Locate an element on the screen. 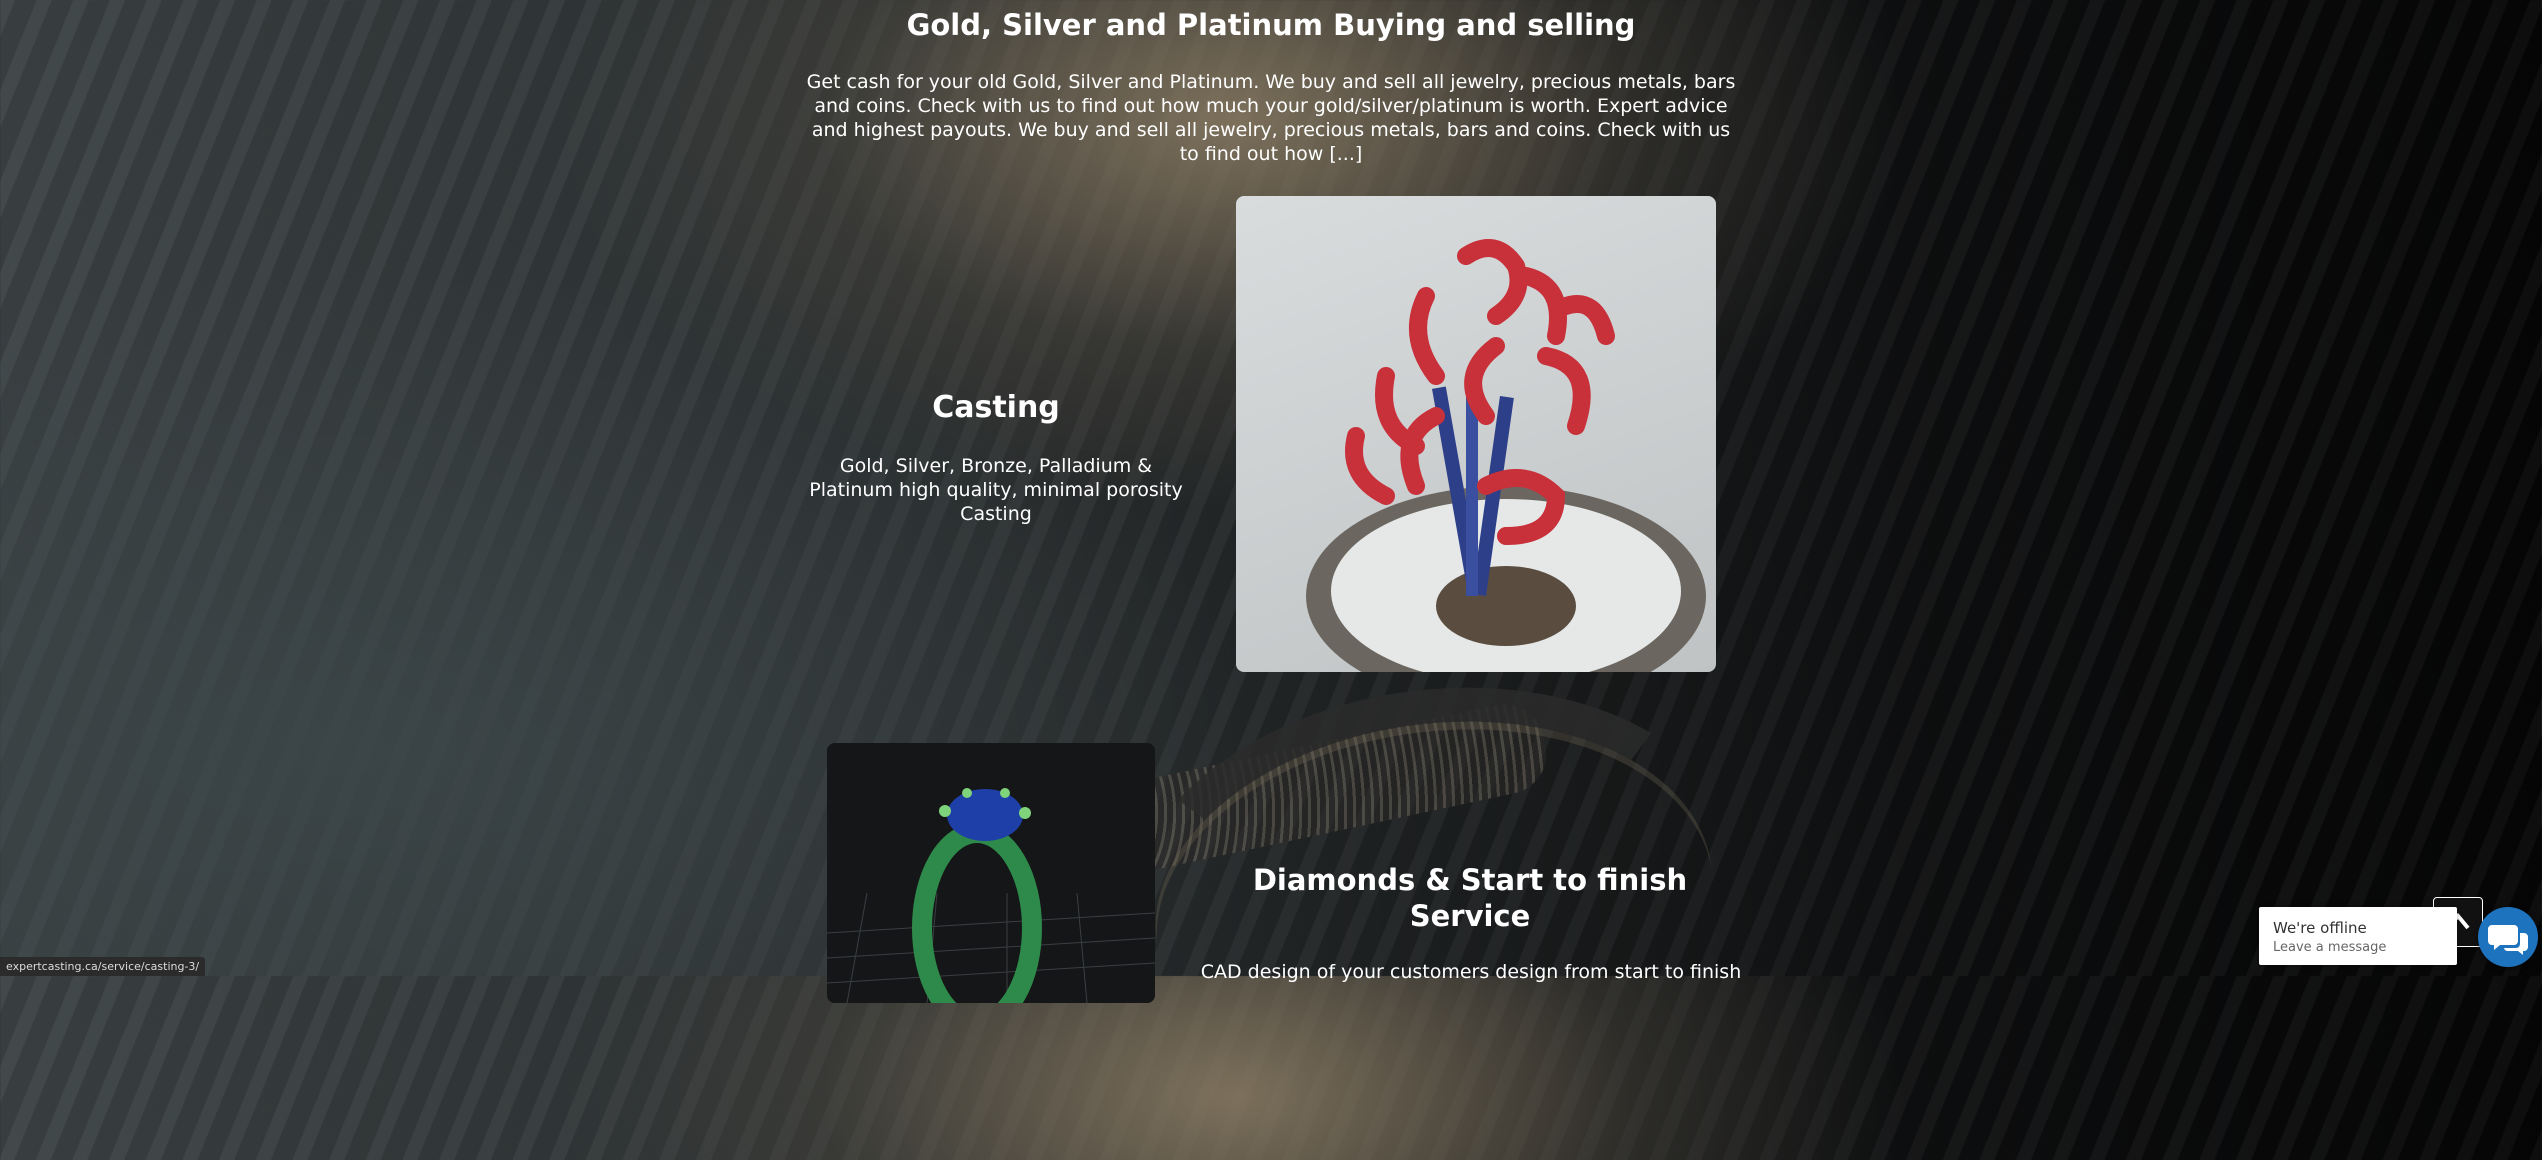 This screenshot has height=1160, width=2542. chat-button is located at coordinates (2508, 937).